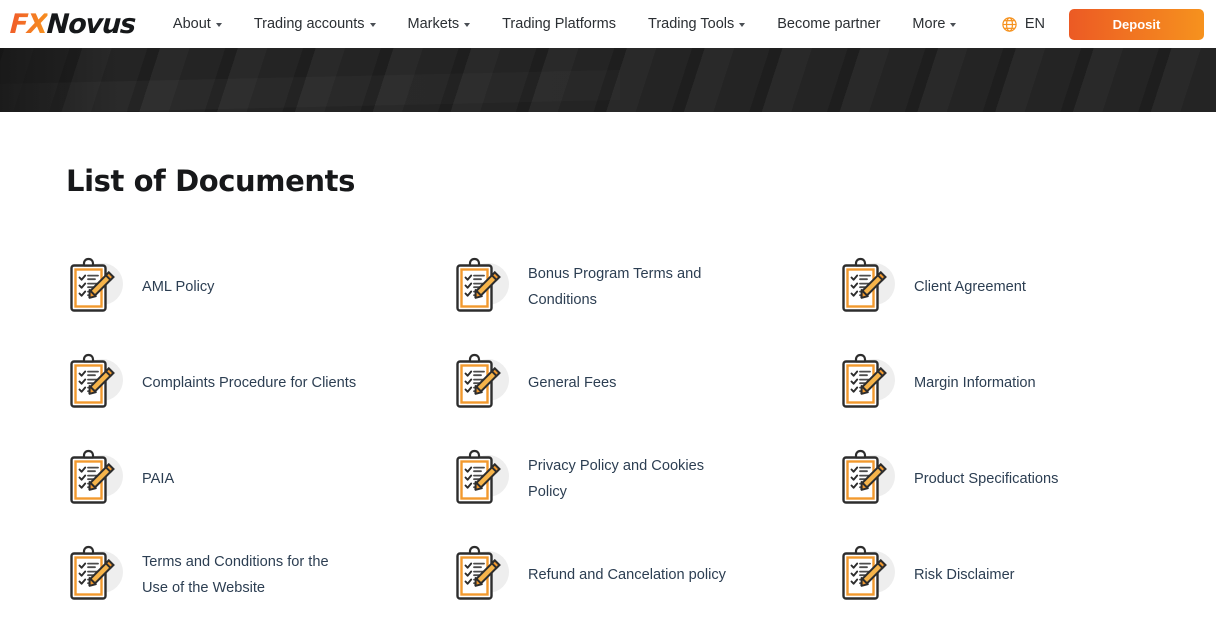 The width and height of the screenshot is (1216, 642). What do you see at coordinates (178, 287) in the screenshot?
I see `document-label: AML Policy` at bounding box center [178, 287].